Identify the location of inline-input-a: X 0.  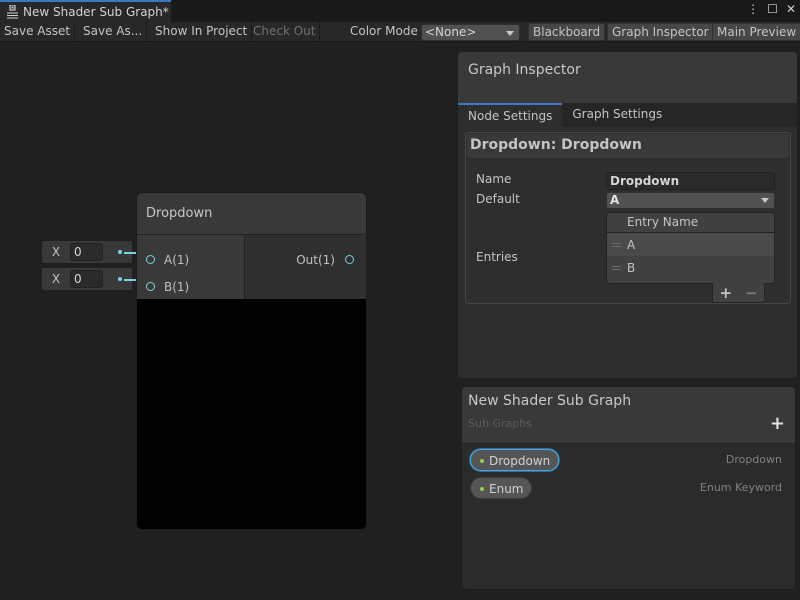
(87, 252).